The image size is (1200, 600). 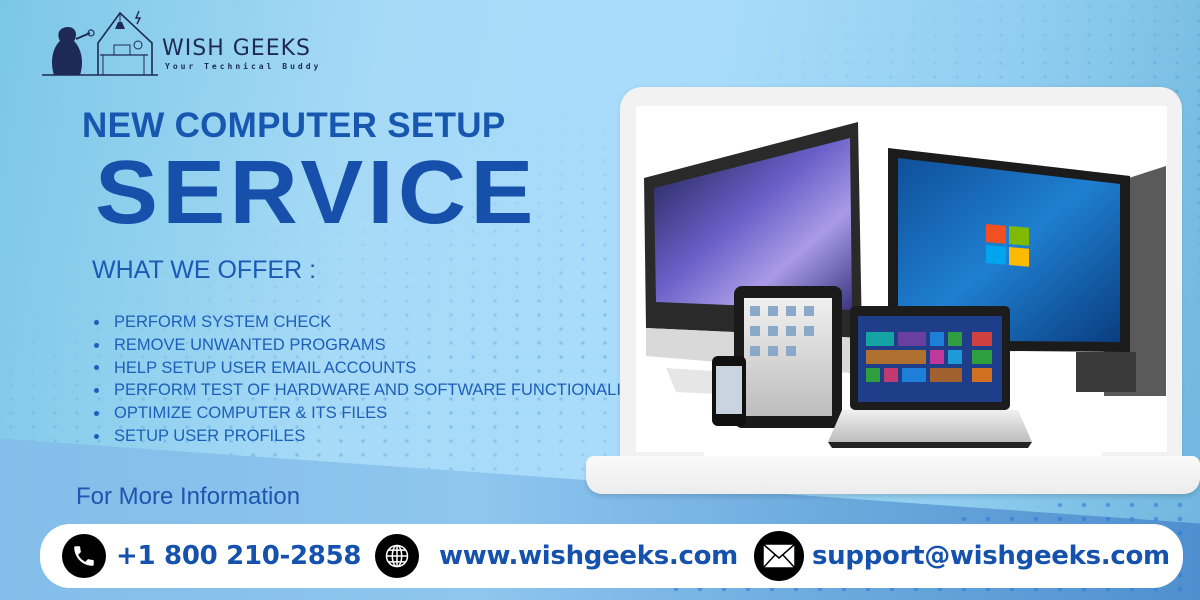 I want to click on contact-phone: +1 800 210-2858, so click(x=211, y=556).